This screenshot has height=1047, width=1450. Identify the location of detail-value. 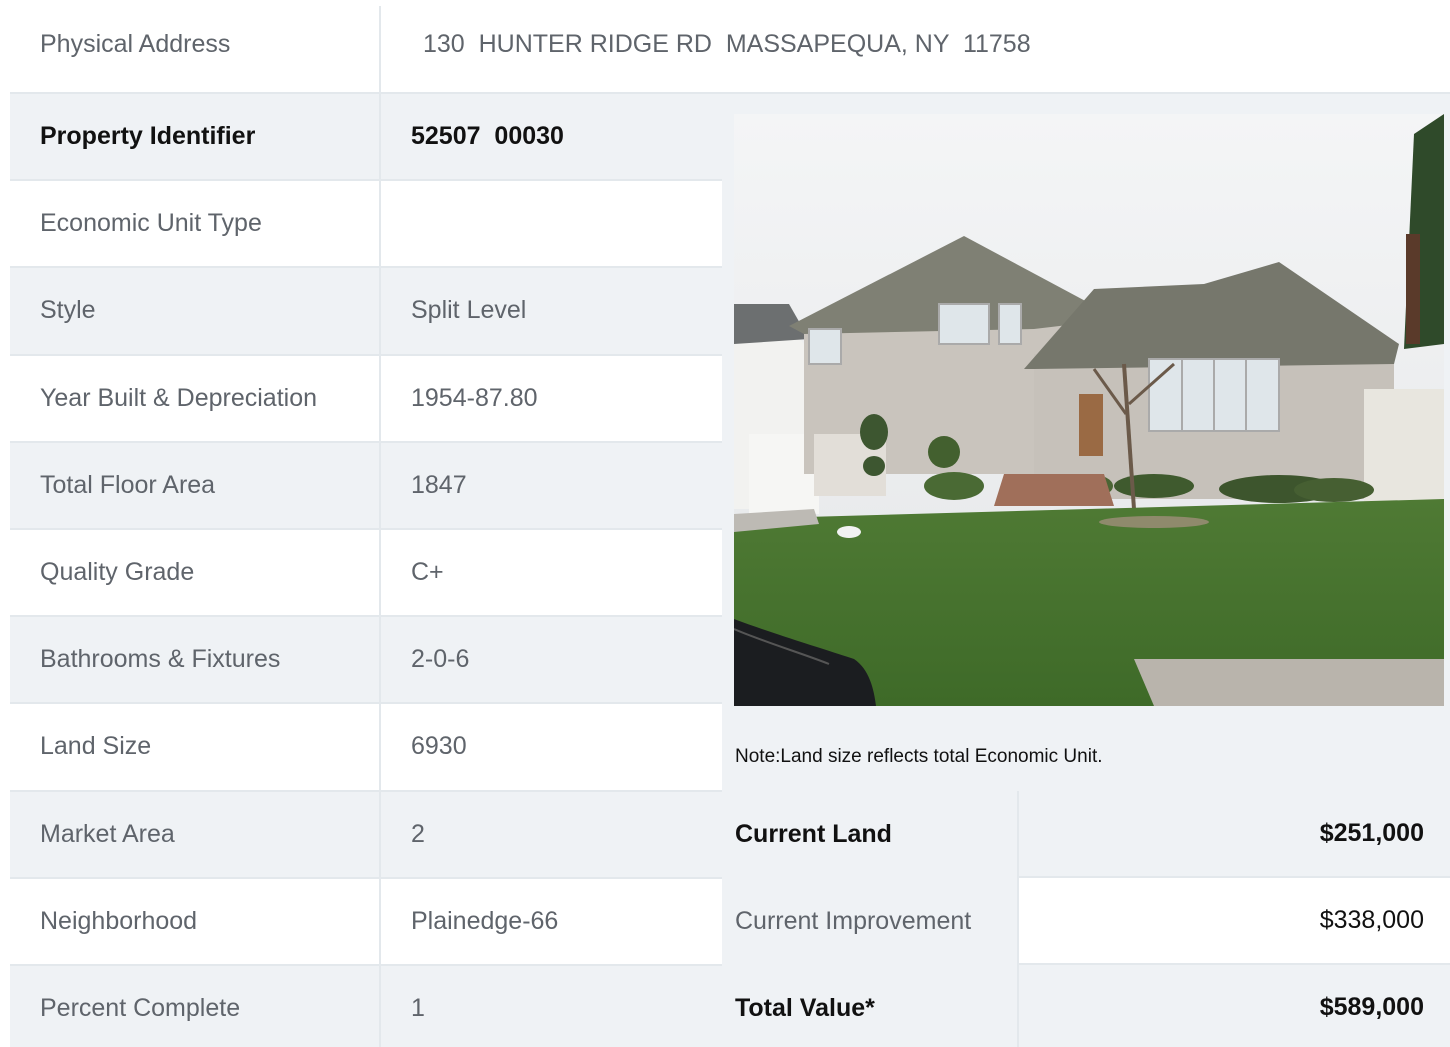
(551, 223).